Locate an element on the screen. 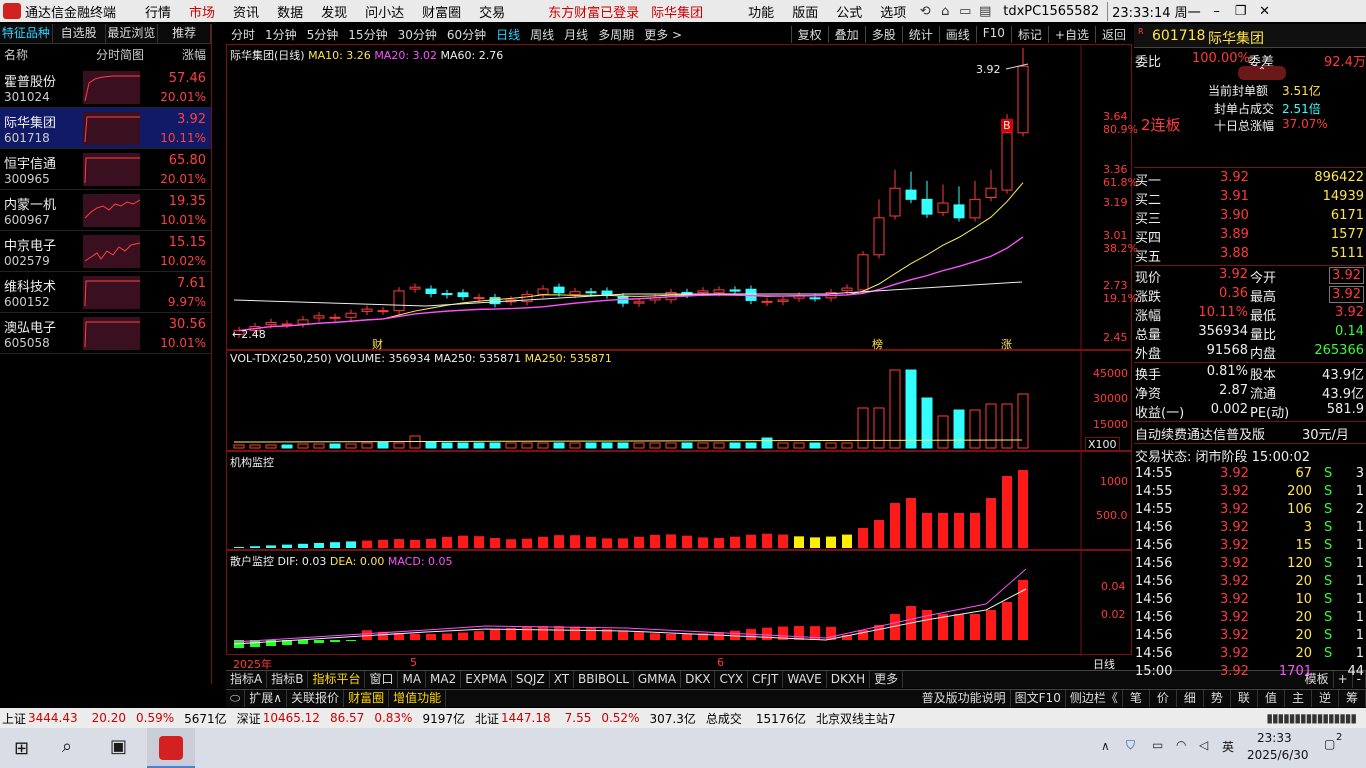 The image size is (1366, 768). notification-icon: ▢ is located at coordinates (1329, 744).